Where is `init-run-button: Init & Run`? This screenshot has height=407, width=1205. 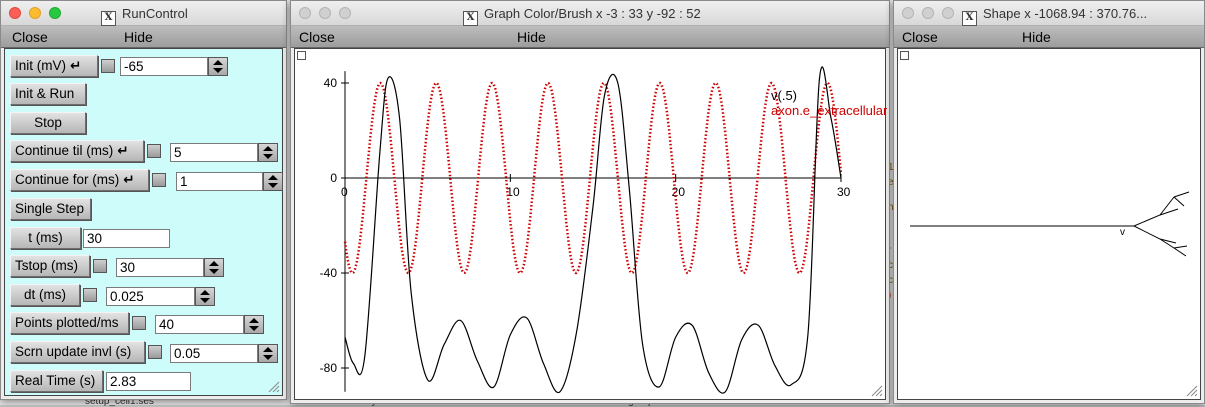 init-run-button: Init & Run is located at coordinates (48, 94).